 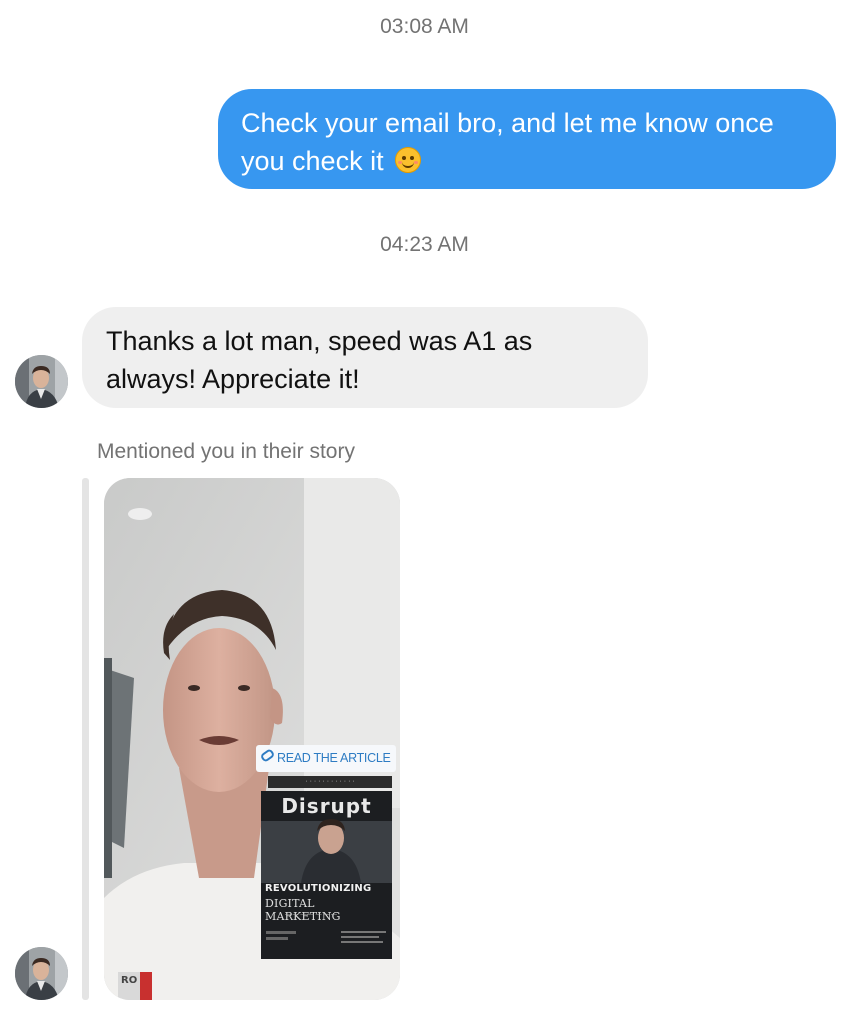 I want to click on magazine-headline: DIGITAL MARKETING, so click(x=303, y=910).